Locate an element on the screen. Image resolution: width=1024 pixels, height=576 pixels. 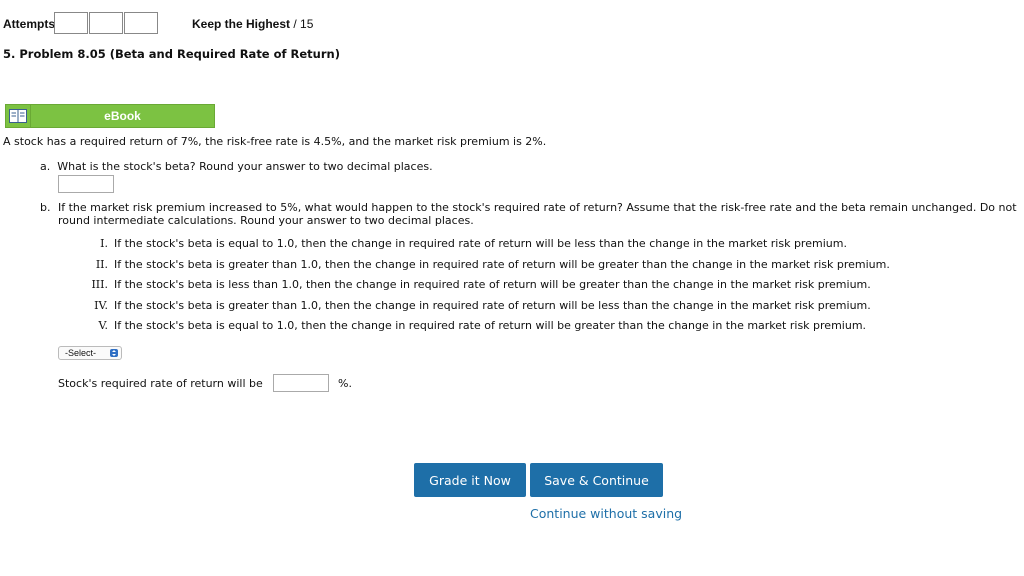
rate-answer-input is located at coordinates (301, 383).